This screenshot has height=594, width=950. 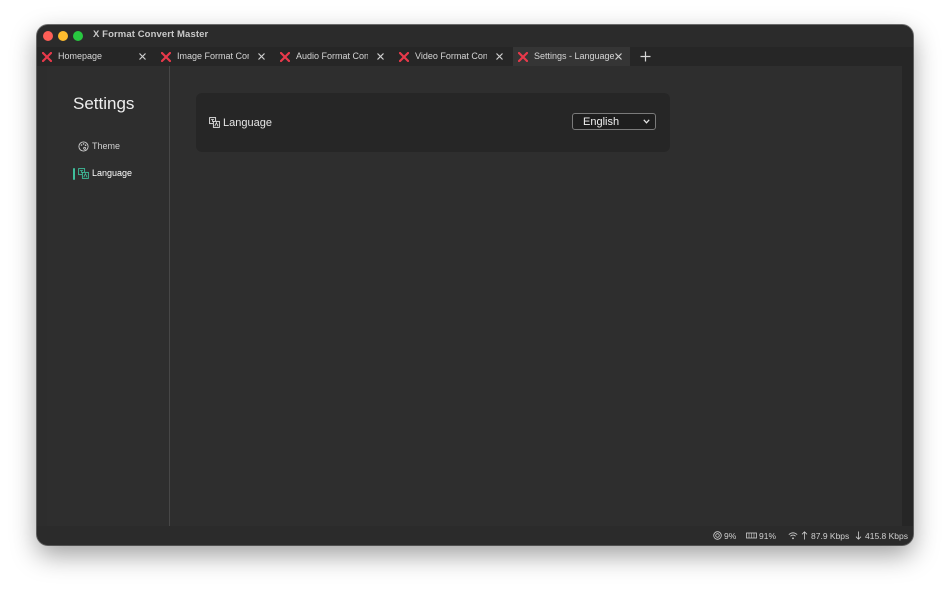 What do you see at coordinates (63, 36) in the screenshot?
I see `minimize-window-button` at bounding box center [63, 36].